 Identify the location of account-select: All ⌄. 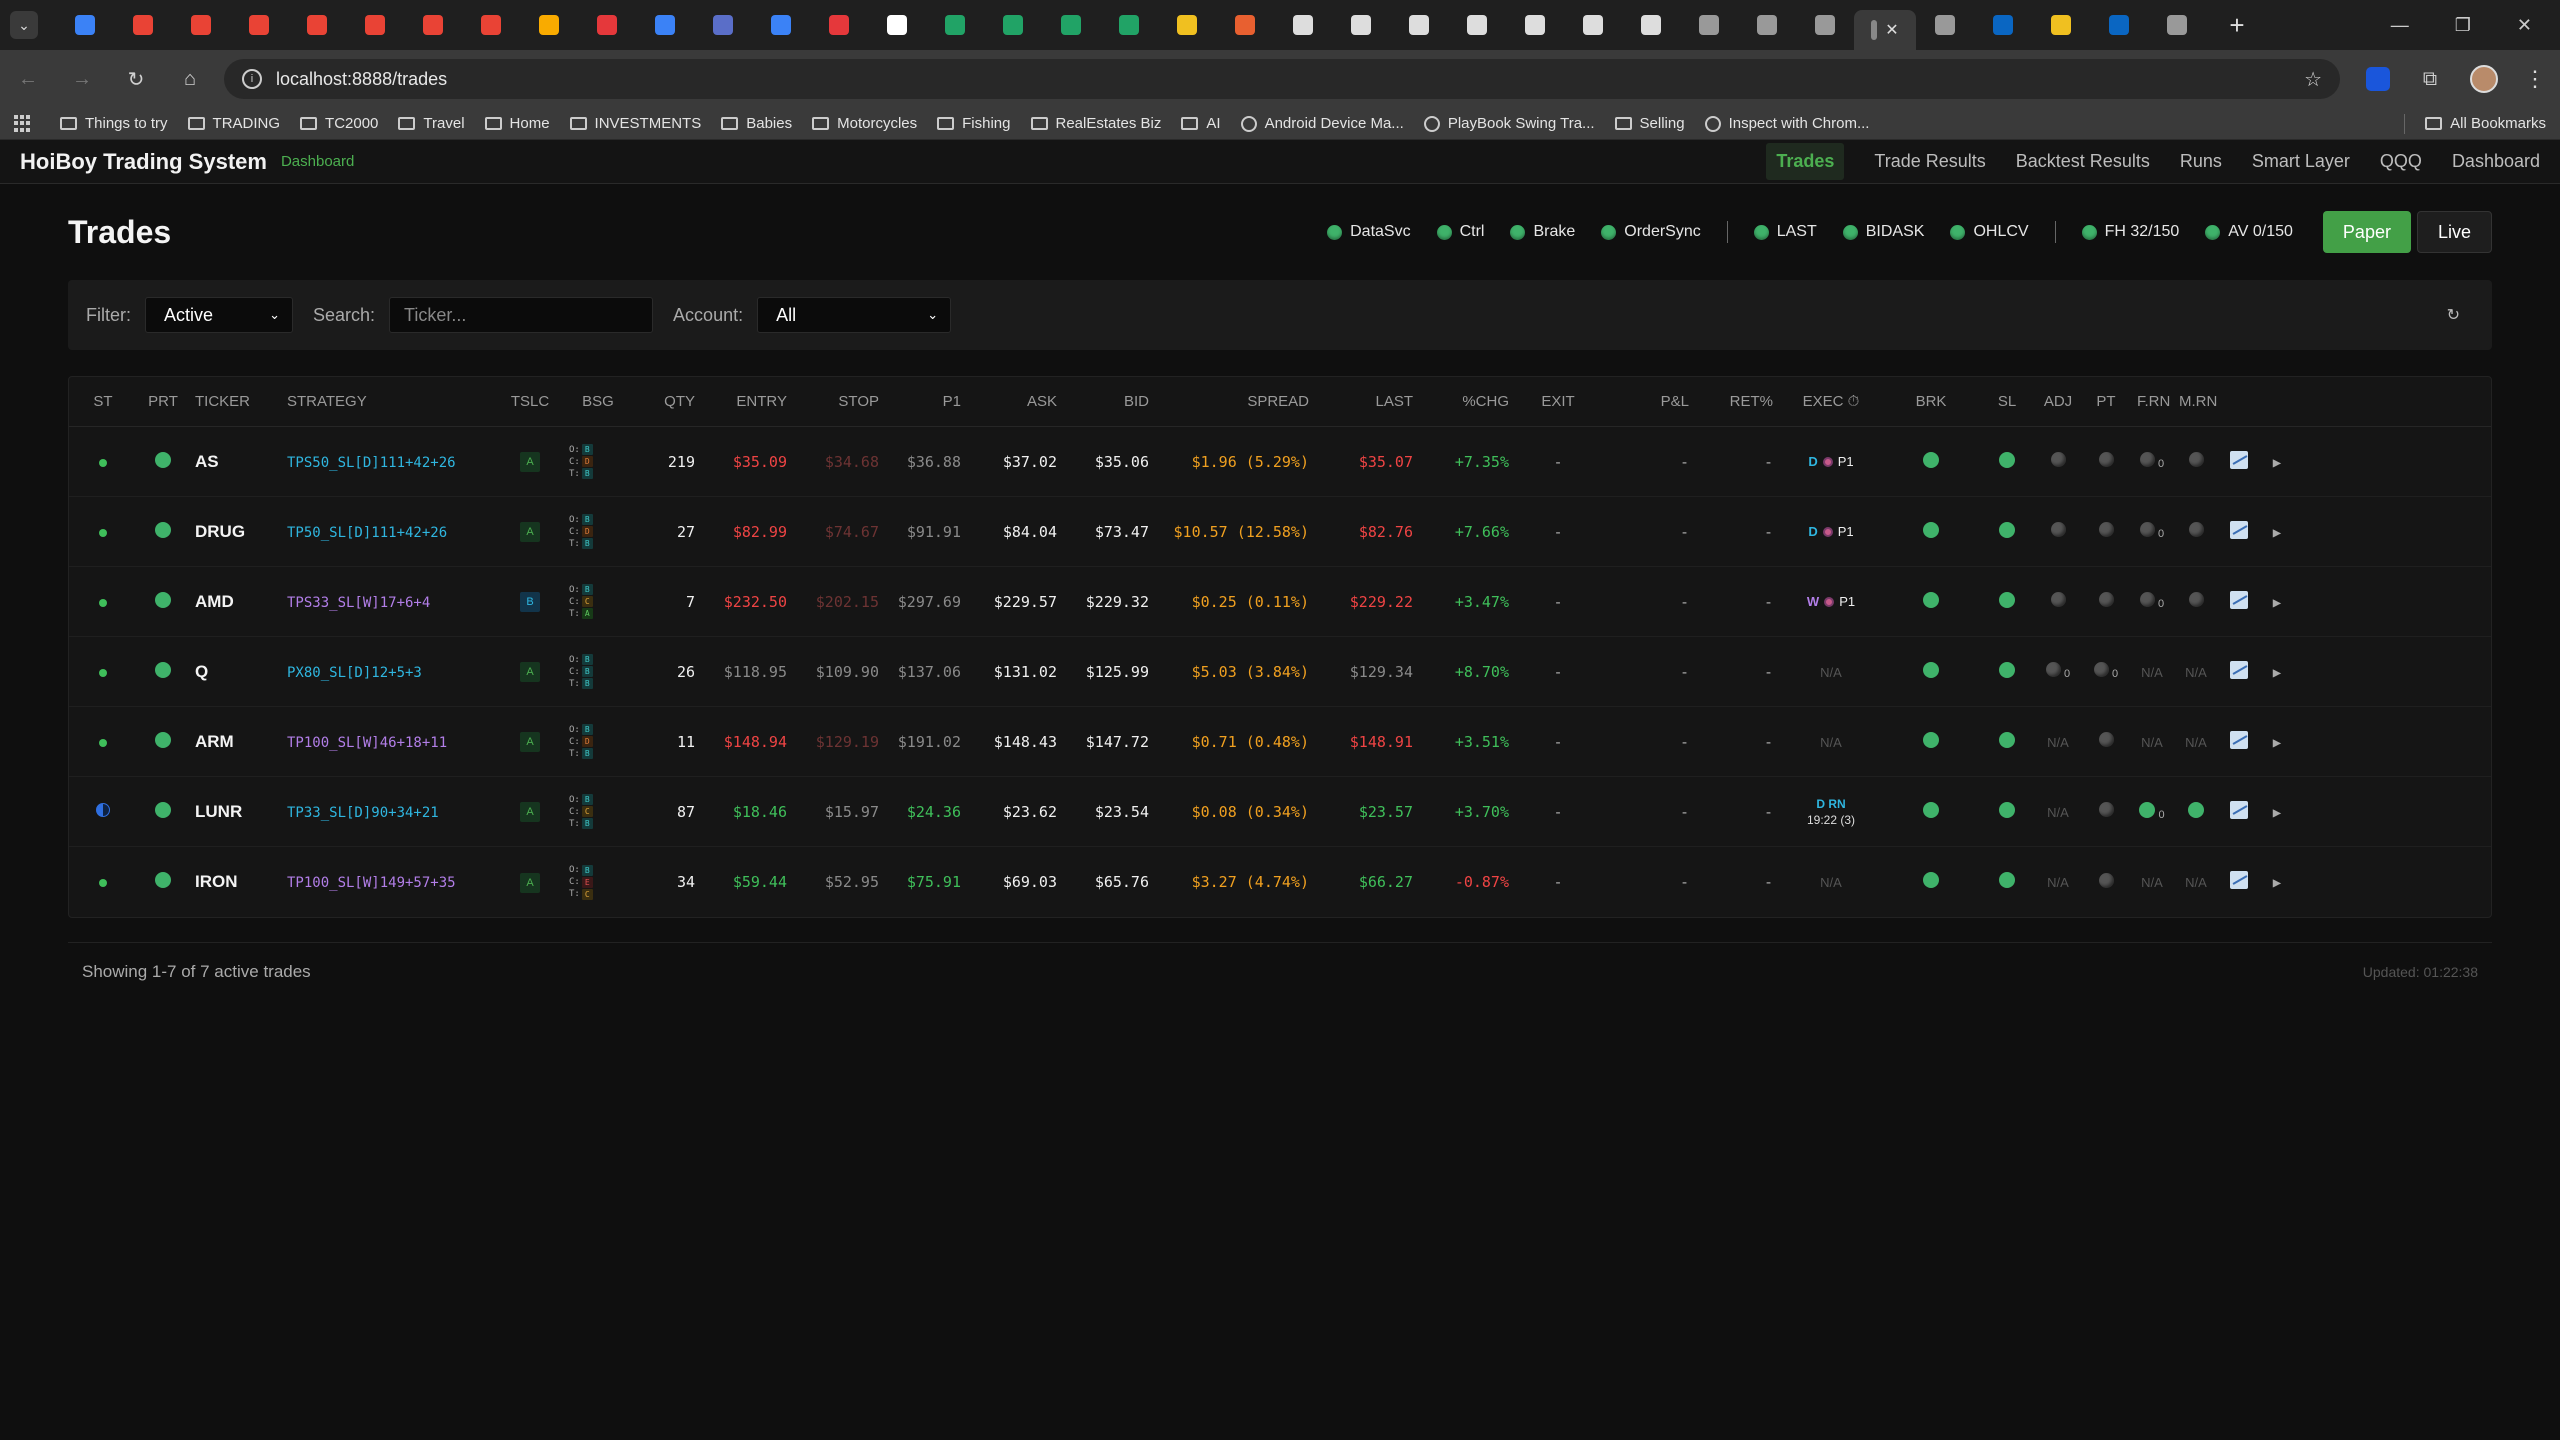
(854, 315).